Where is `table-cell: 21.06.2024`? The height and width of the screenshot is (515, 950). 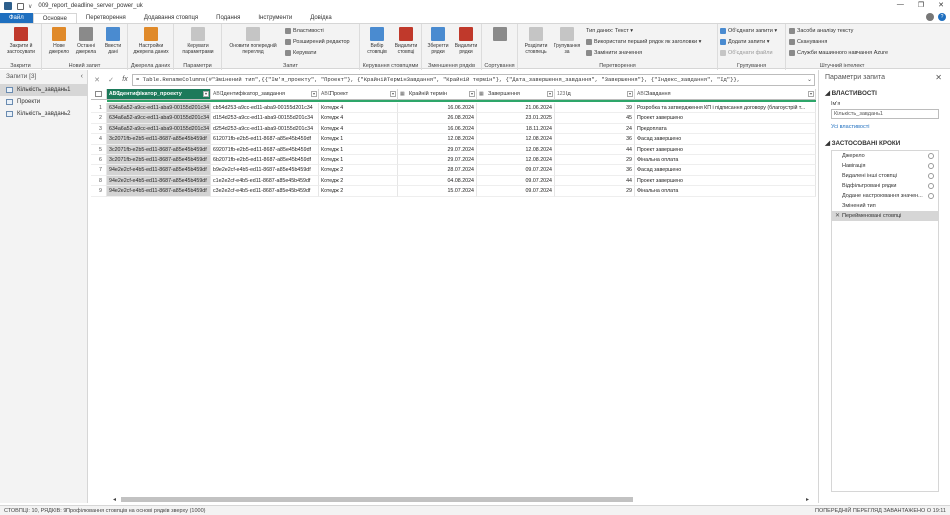
table-cell: 21.06.2024 is located at coordinates (516, 108).